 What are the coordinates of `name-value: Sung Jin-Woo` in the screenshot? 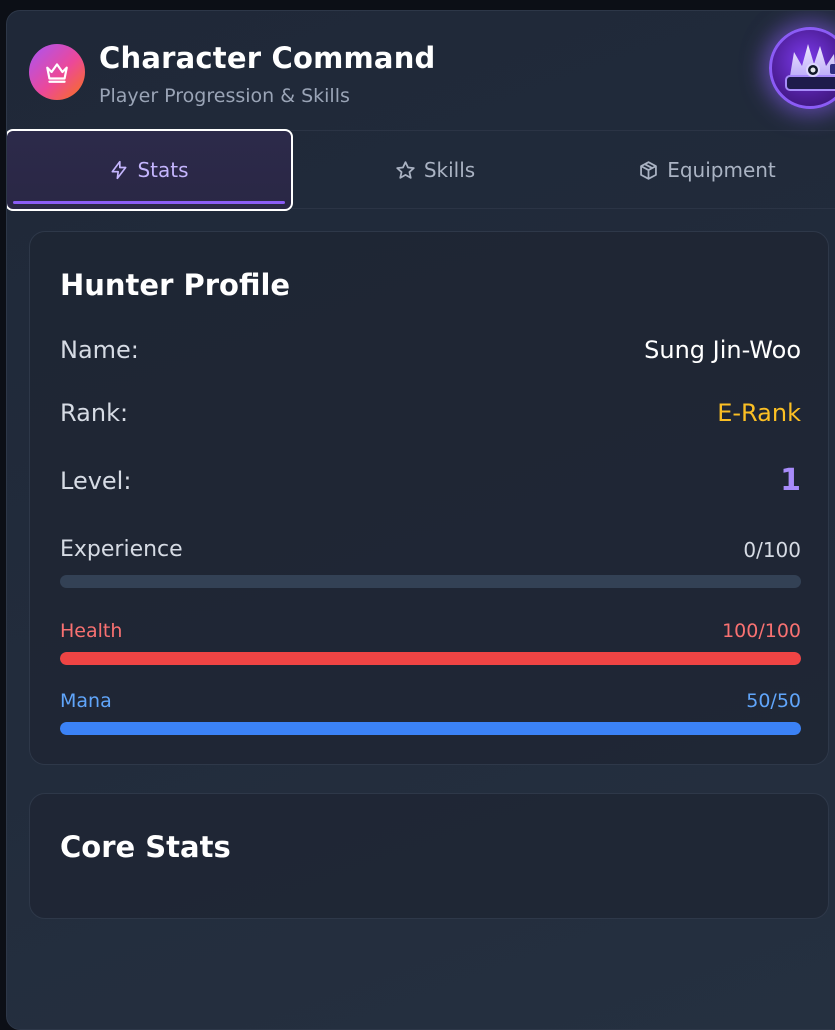 It's located at (722, 350).